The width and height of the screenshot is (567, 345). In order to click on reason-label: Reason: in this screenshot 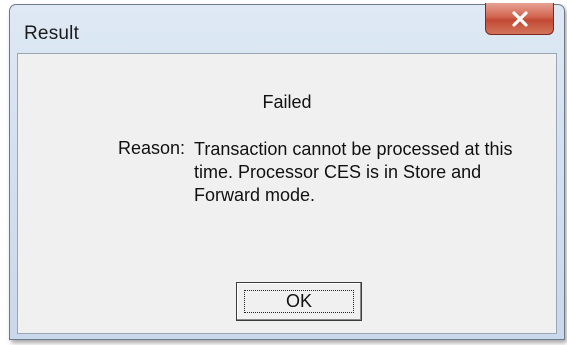, I will do `click(152, 148)`.